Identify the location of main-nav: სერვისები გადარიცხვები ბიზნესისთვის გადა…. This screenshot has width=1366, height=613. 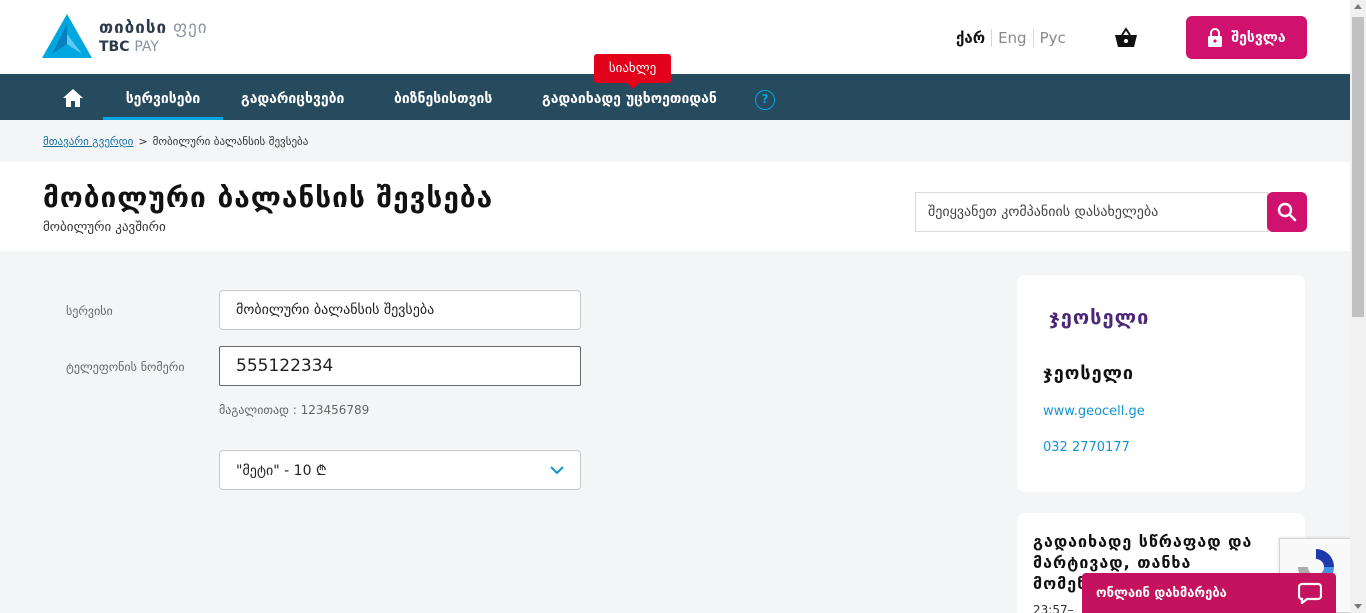
(675, 97).